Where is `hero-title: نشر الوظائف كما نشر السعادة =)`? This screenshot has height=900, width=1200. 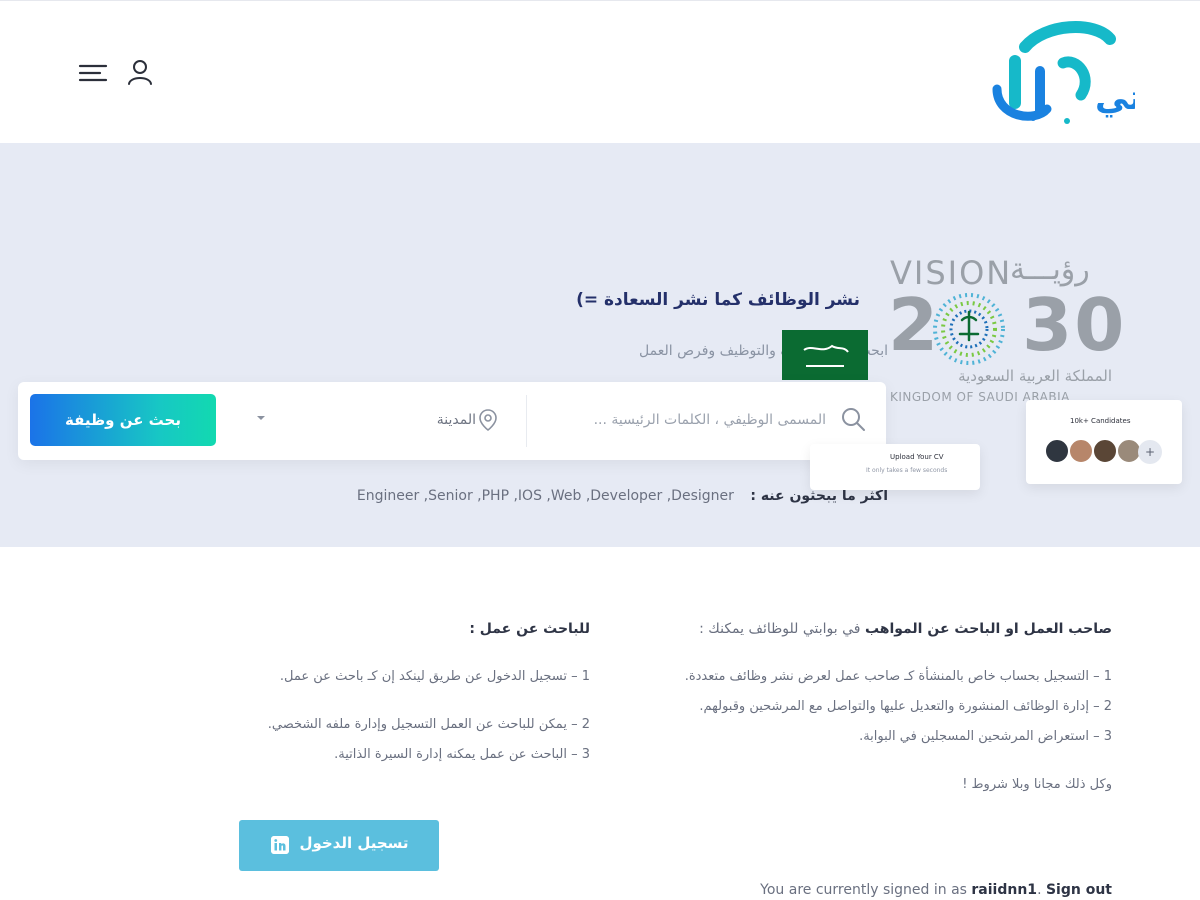 hero-title: نشر الوظائف كما نشر السعادة =) is located at coordinates (718, 300).